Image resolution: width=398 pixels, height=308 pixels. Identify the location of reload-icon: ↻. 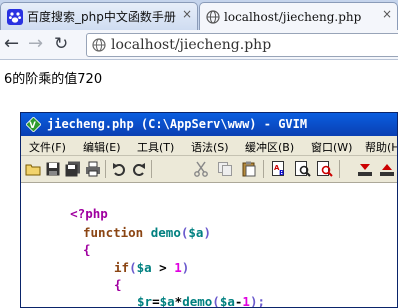
(61, 44).